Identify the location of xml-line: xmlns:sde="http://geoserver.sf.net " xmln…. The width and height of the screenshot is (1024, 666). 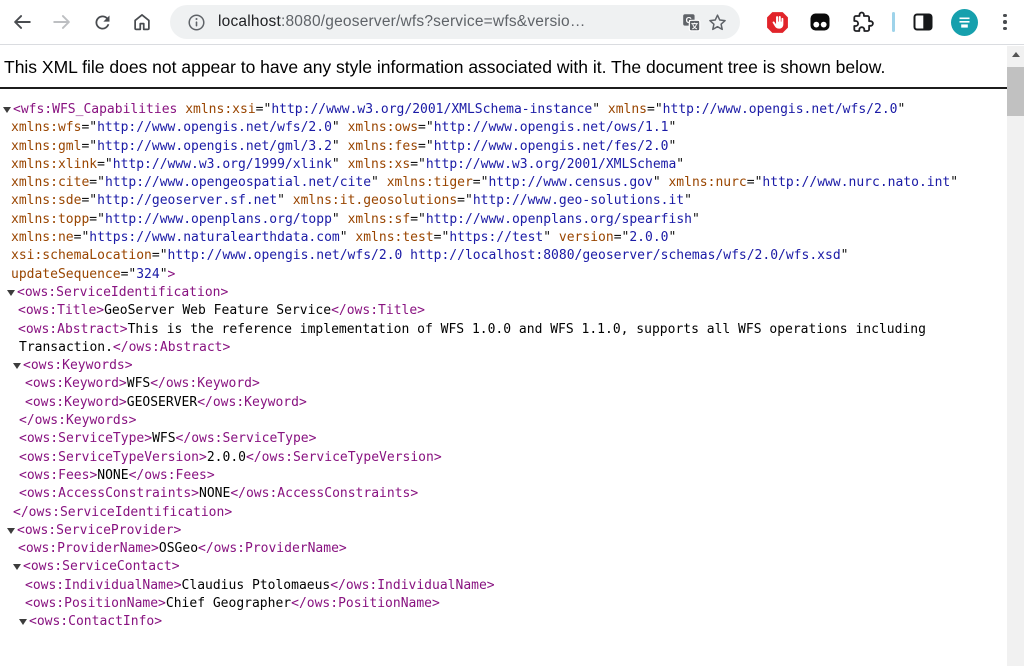
(503, 201).